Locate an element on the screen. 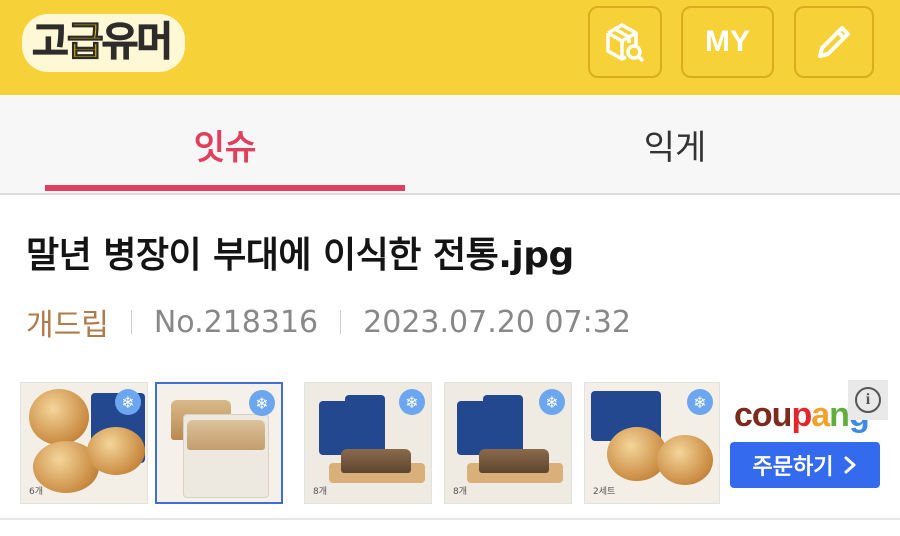  tab-anonymous-board: 익게 is located at coordinates (675, 144).